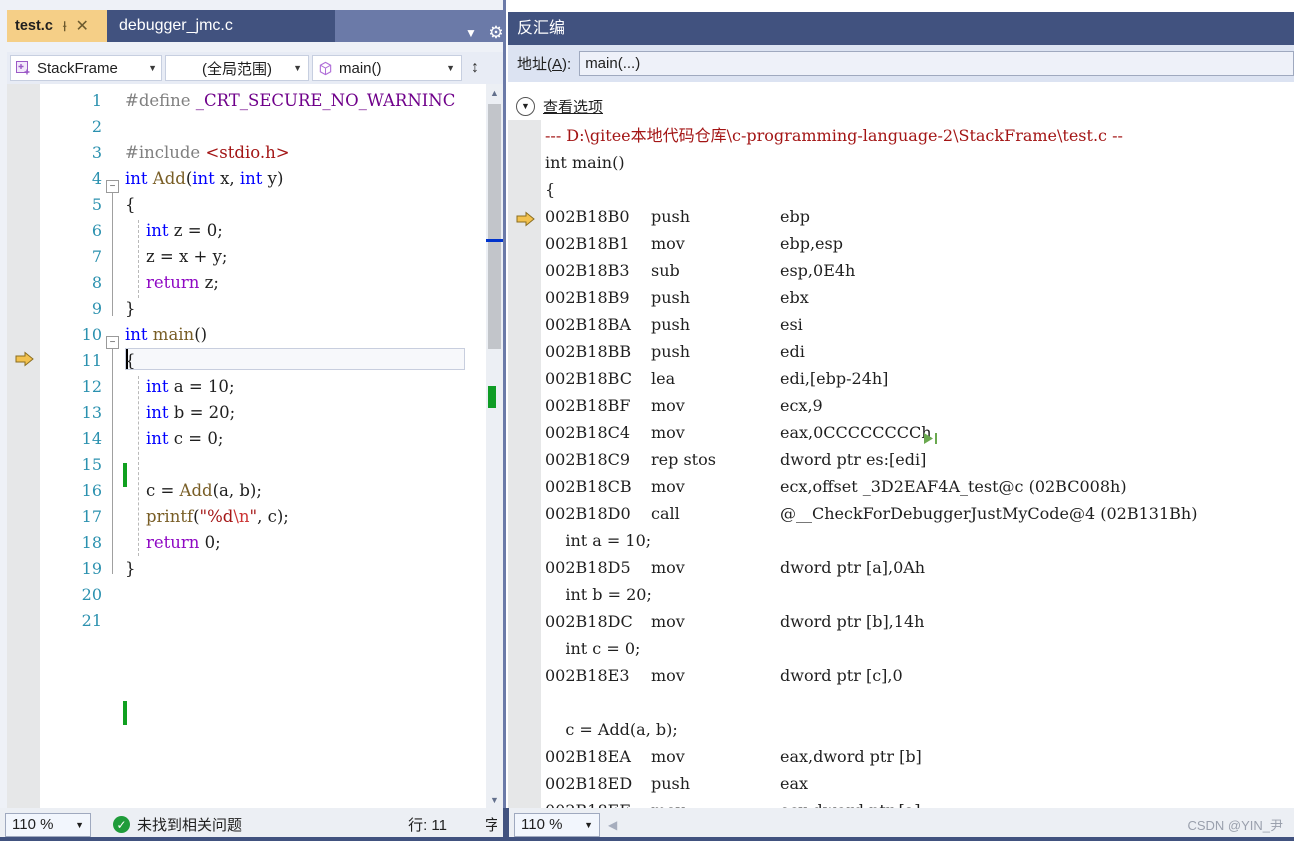  I want to click on instruction-mnemonic: push, so click(671, 297).